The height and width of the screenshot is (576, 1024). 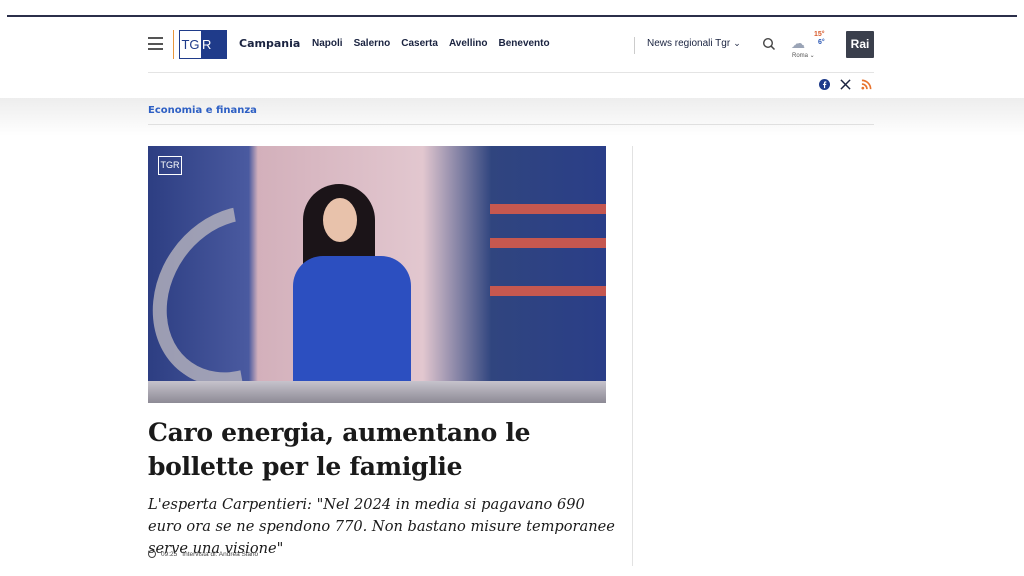 I want to click on region-link: Campania, so click(x=269, y=43).